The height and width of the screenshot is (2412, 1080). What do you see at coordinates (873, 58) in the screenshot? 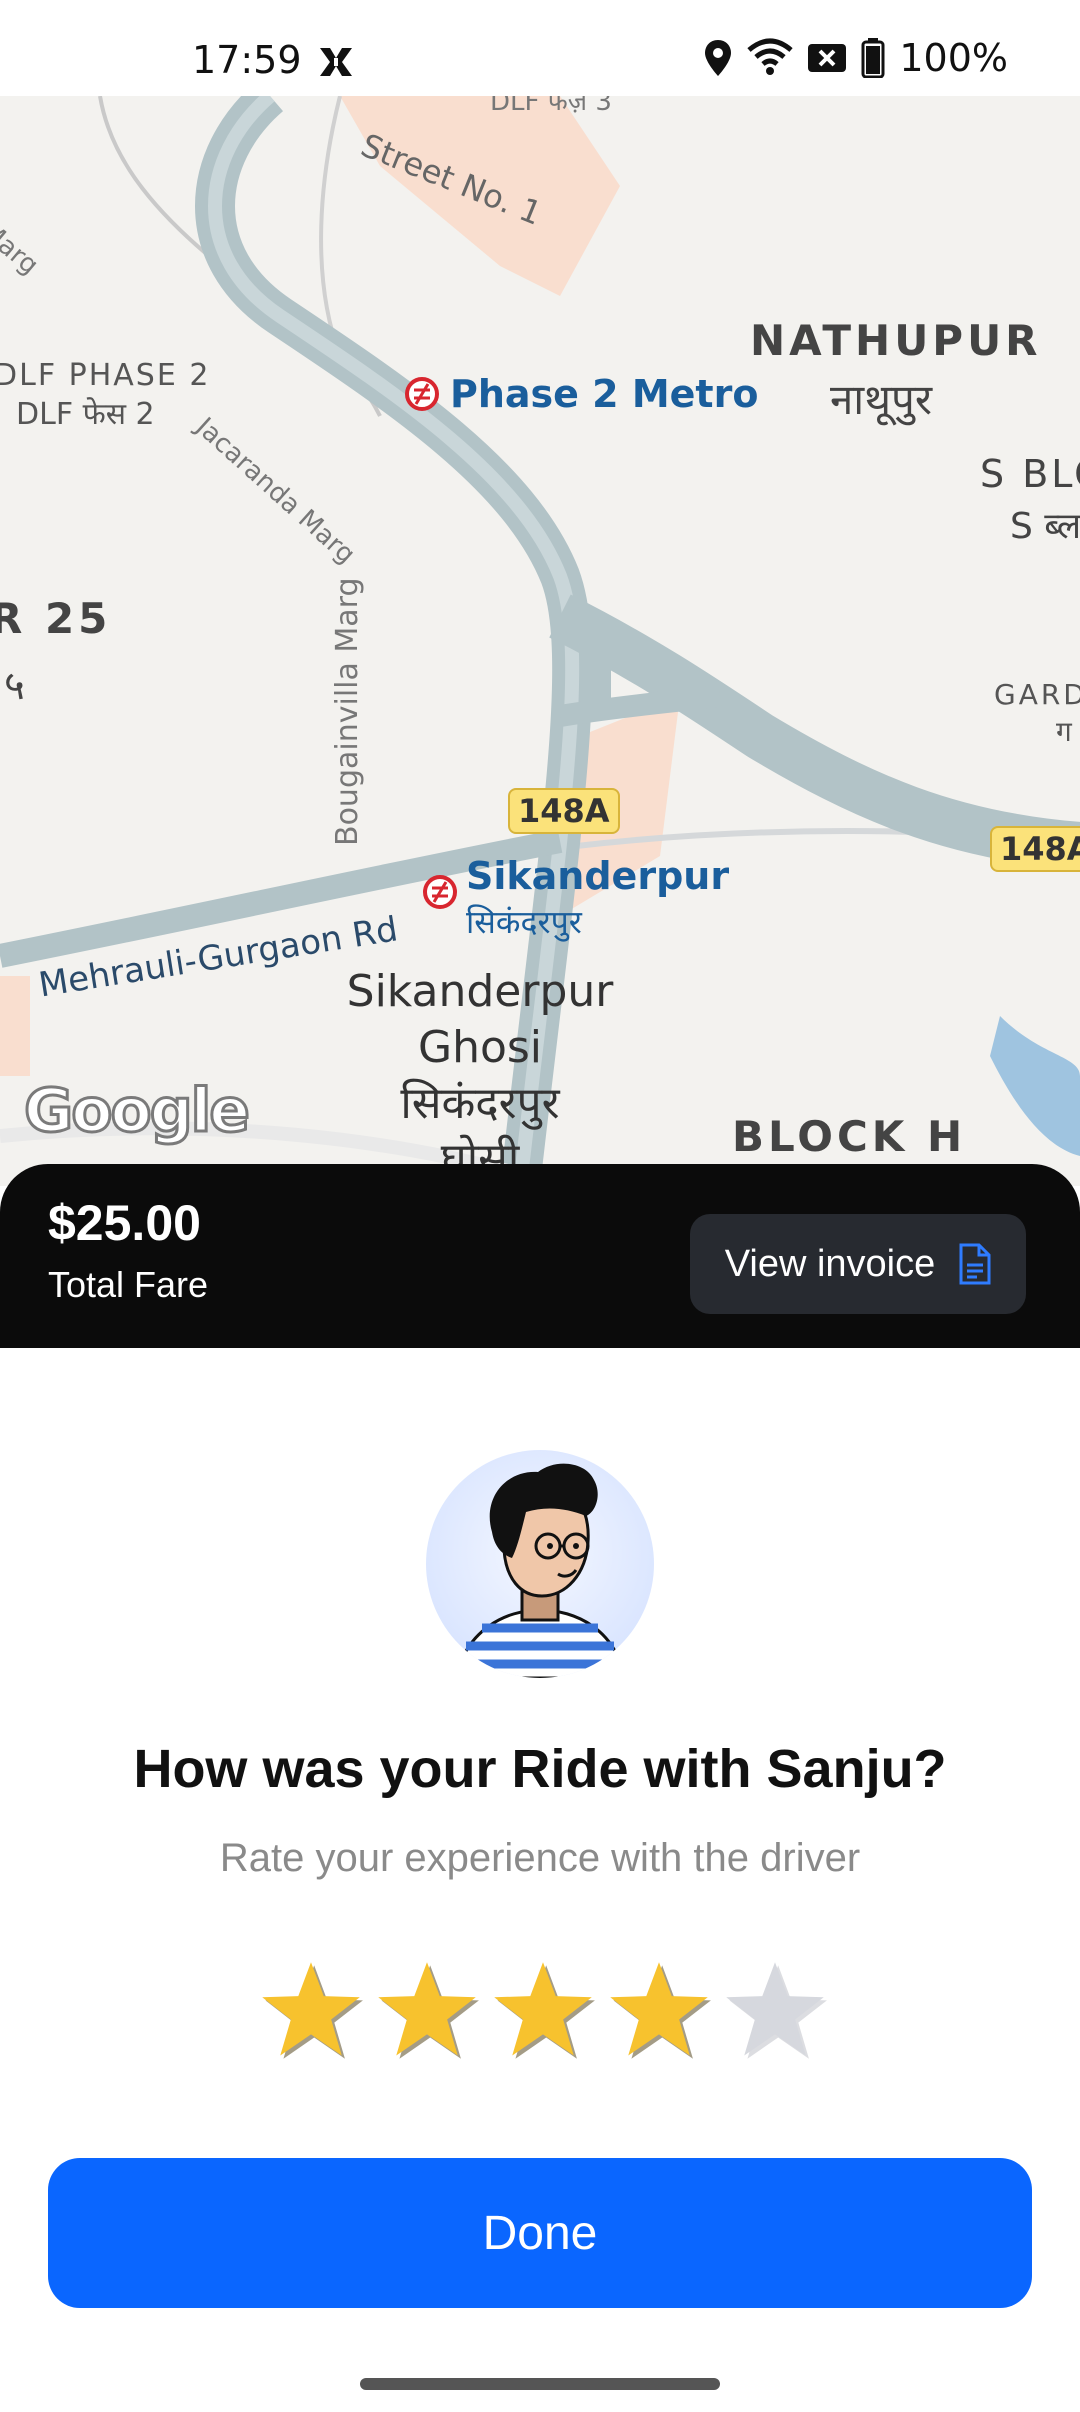
I see `battery-icon` at bounding box center [873, 58].